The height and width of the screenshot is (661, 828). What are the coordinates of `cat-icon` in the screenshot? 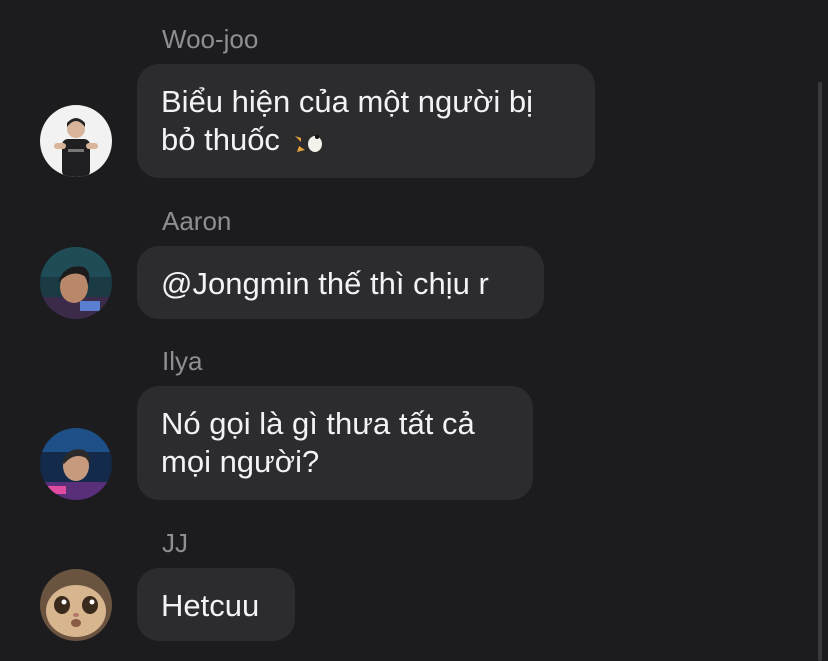 It's located at (76, 605).